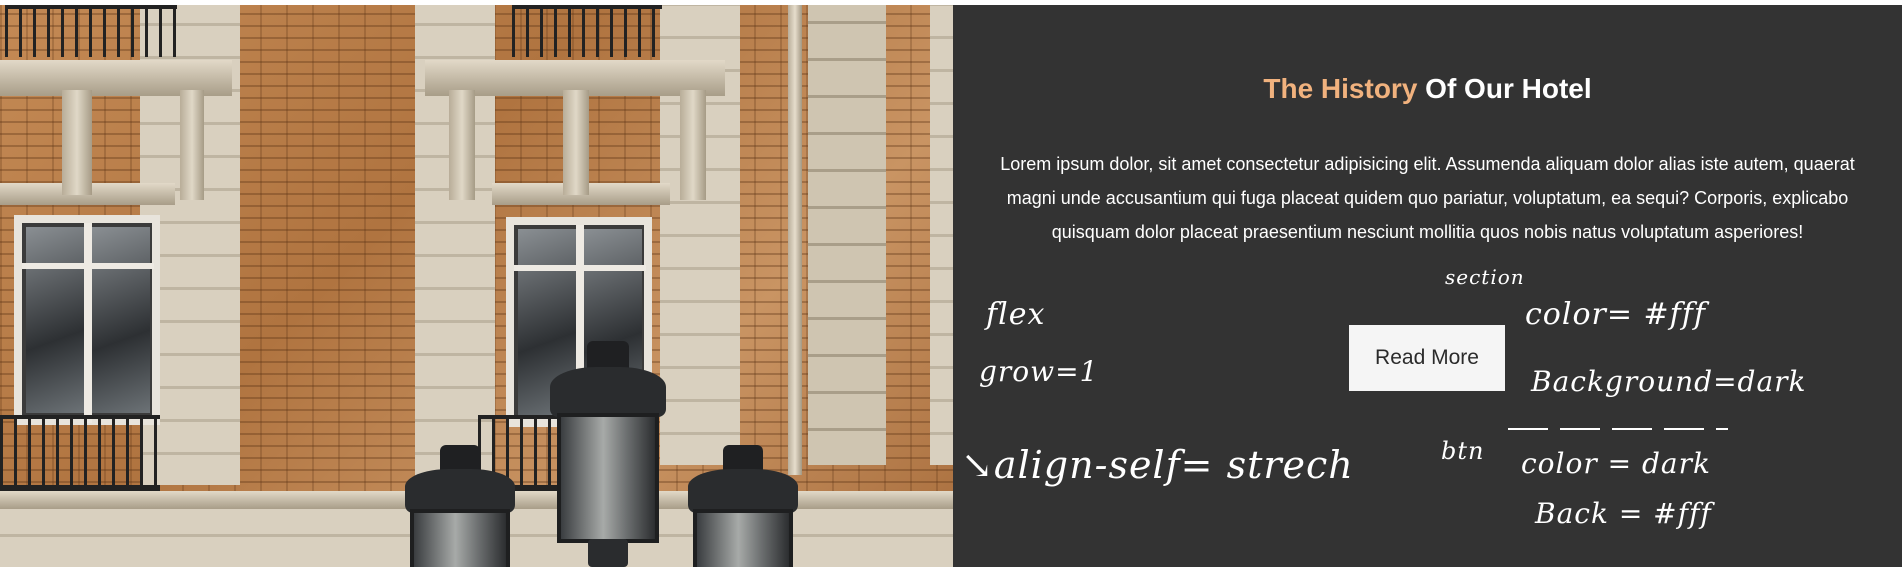 This screenshot has width=1902, height=567. What do you see at coordinates (1623, 513) in the screenshot?
I see `note-back-btn: Back = #fff` at bounding box center [1623, 513].